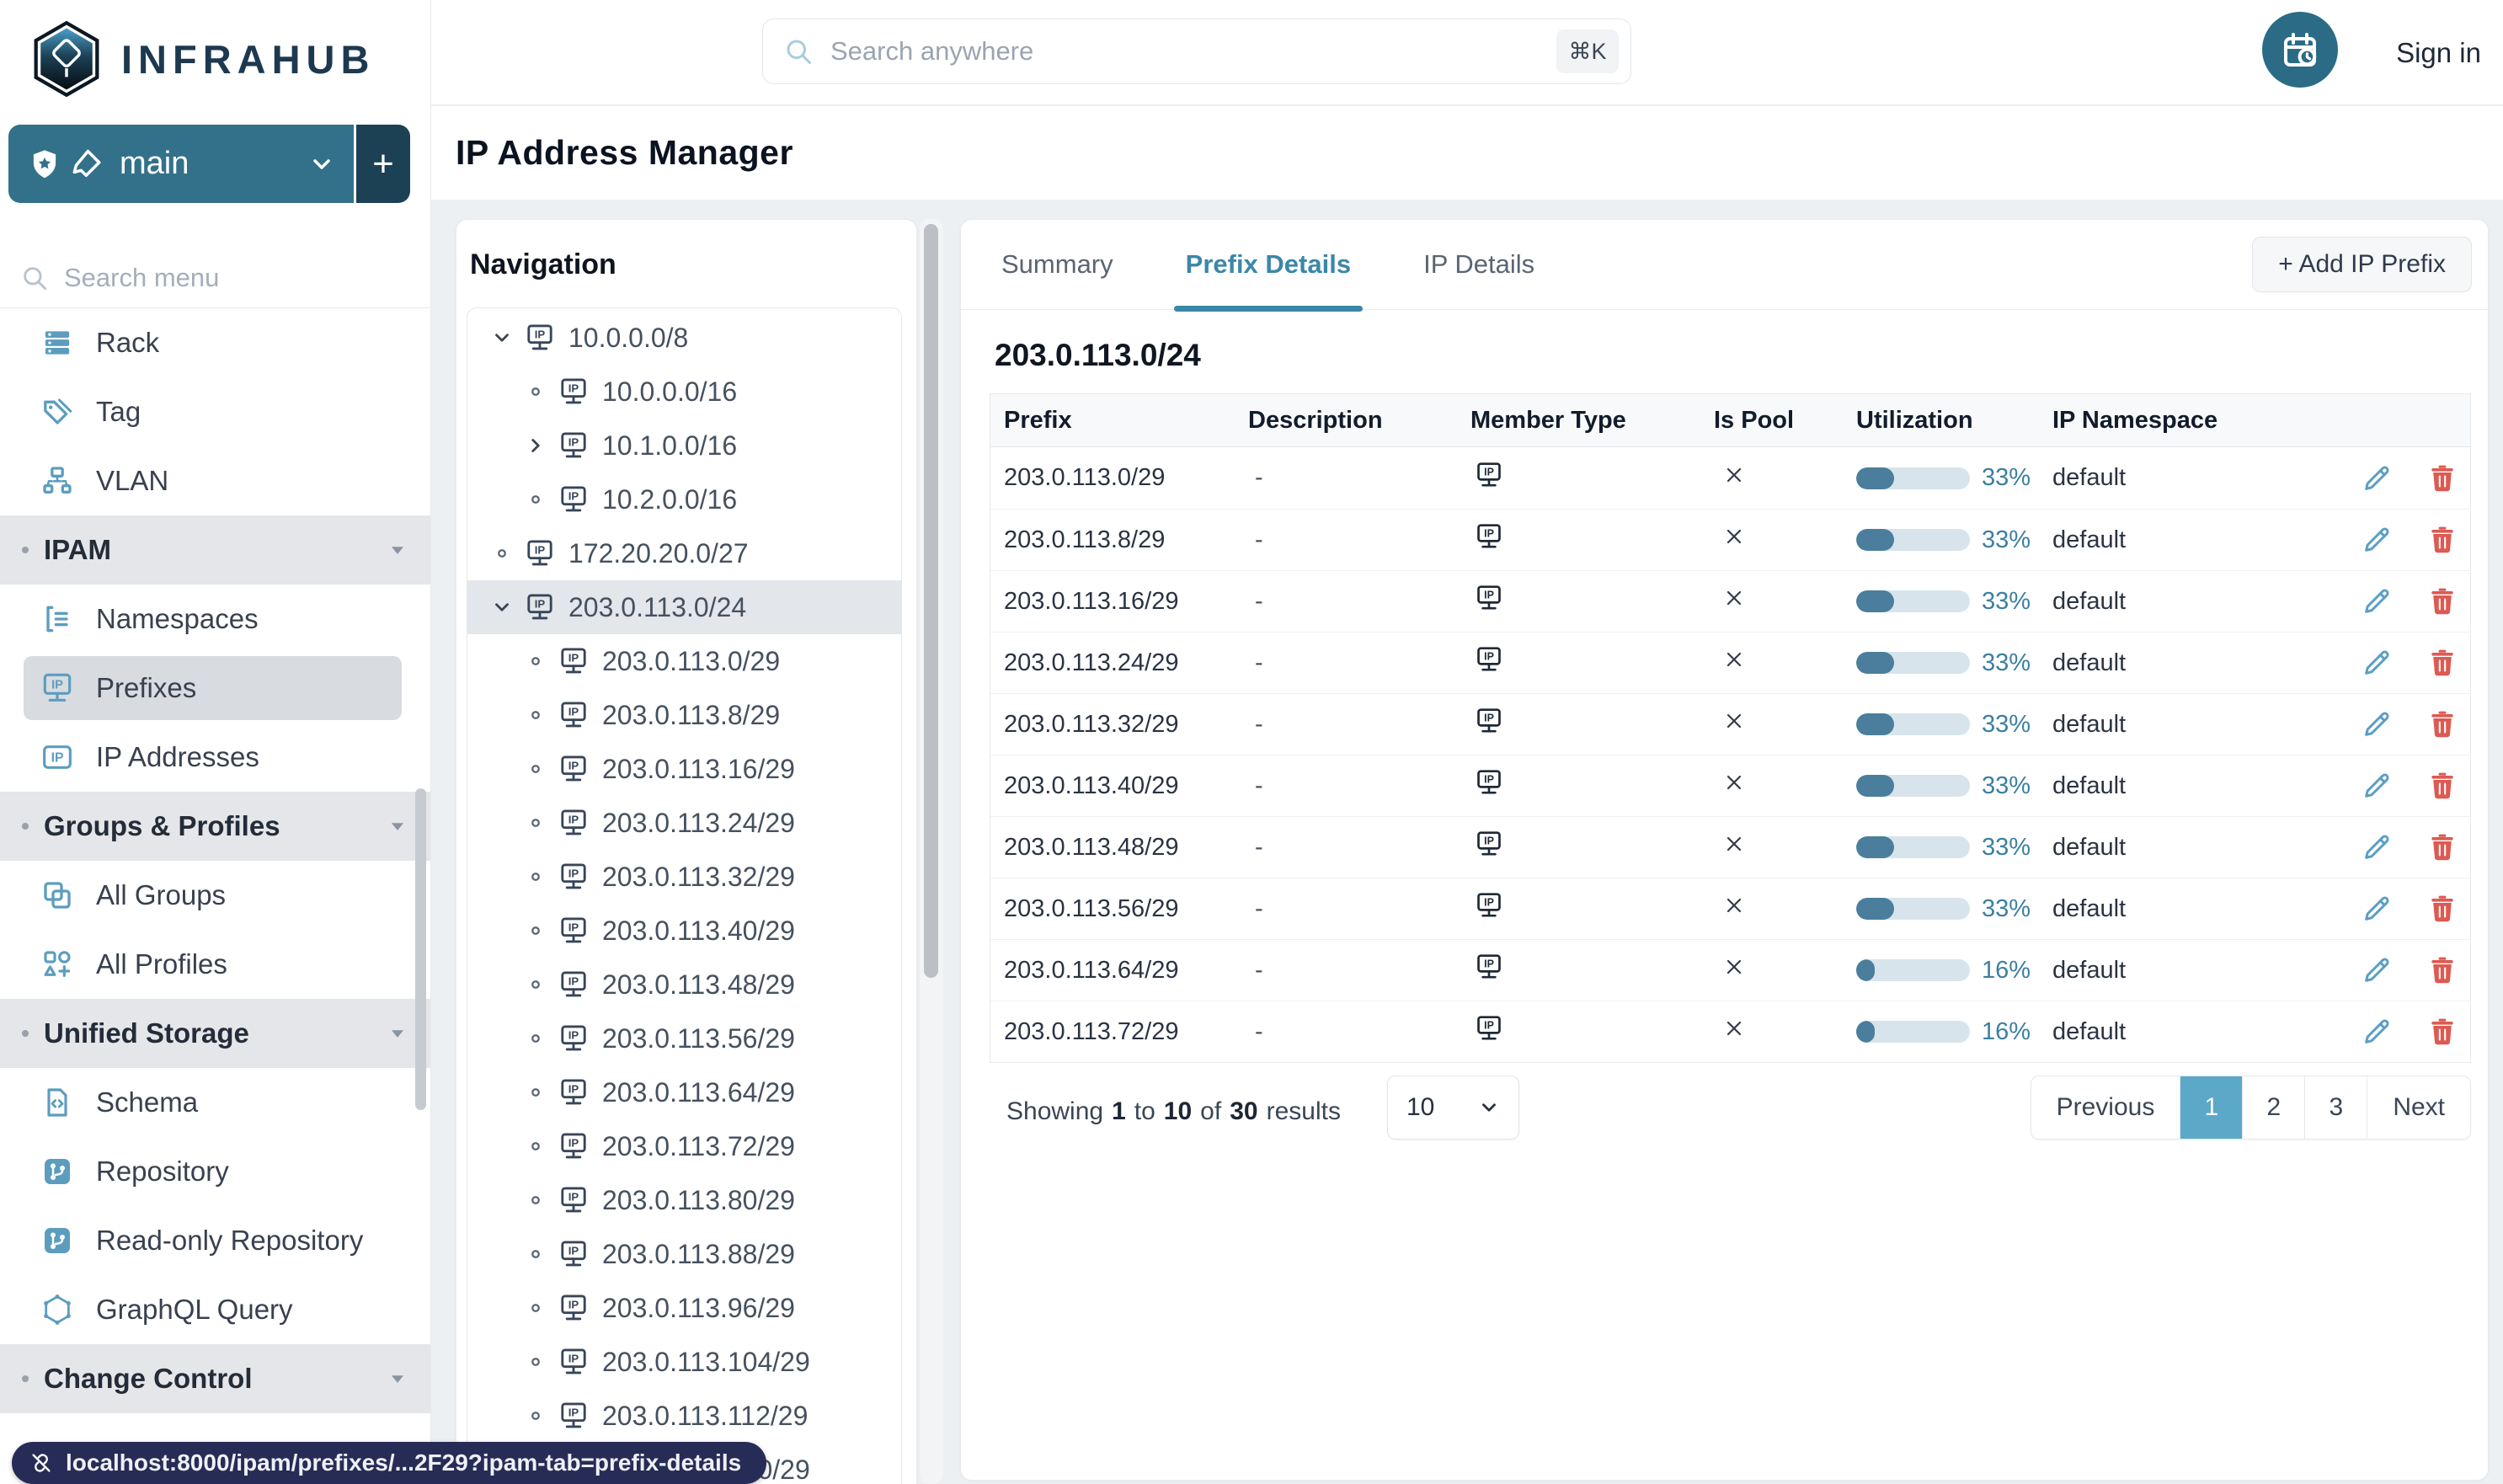 This screenshot has height=1484, width=2503. What do you see at coordinates (684, 715) in the screenshot?
I see `tree-item-203-0-113-8-29: IP 203.0.113.8/29` at bounding box center [684, 715].